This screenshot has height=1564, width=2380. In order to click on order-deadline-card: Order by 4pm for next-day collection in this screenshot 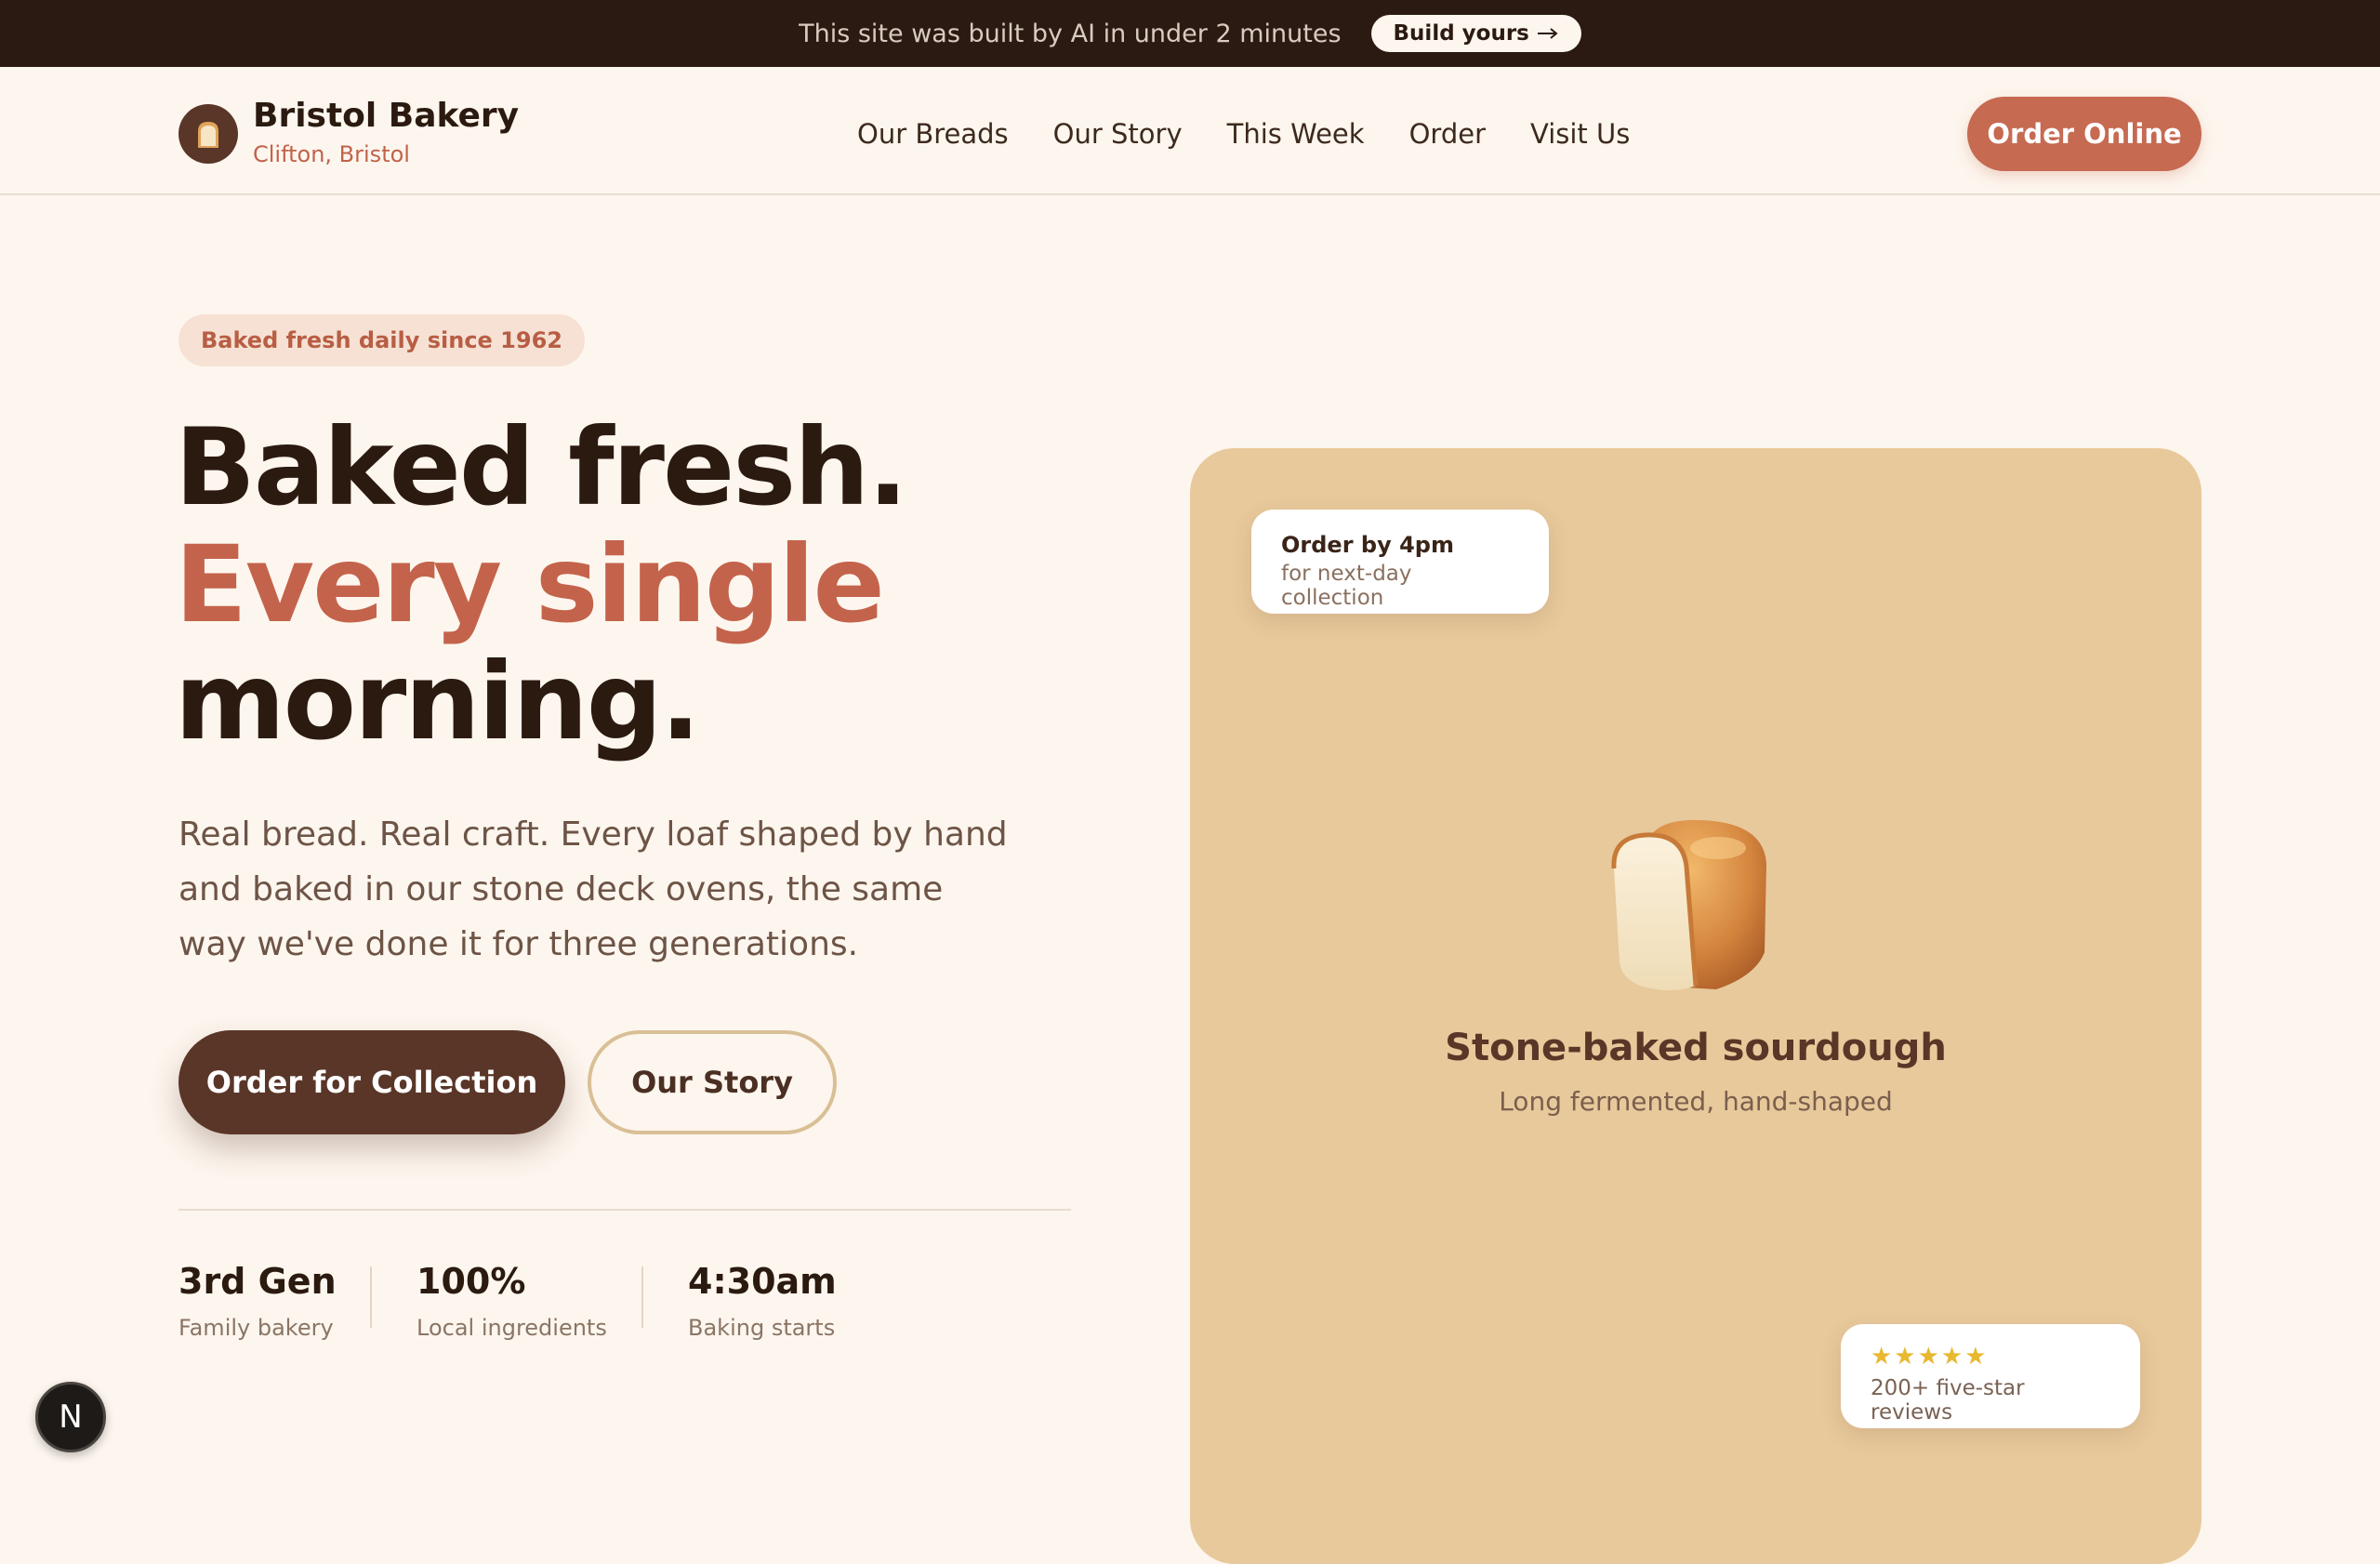, I will do `click(1400, 562)`.